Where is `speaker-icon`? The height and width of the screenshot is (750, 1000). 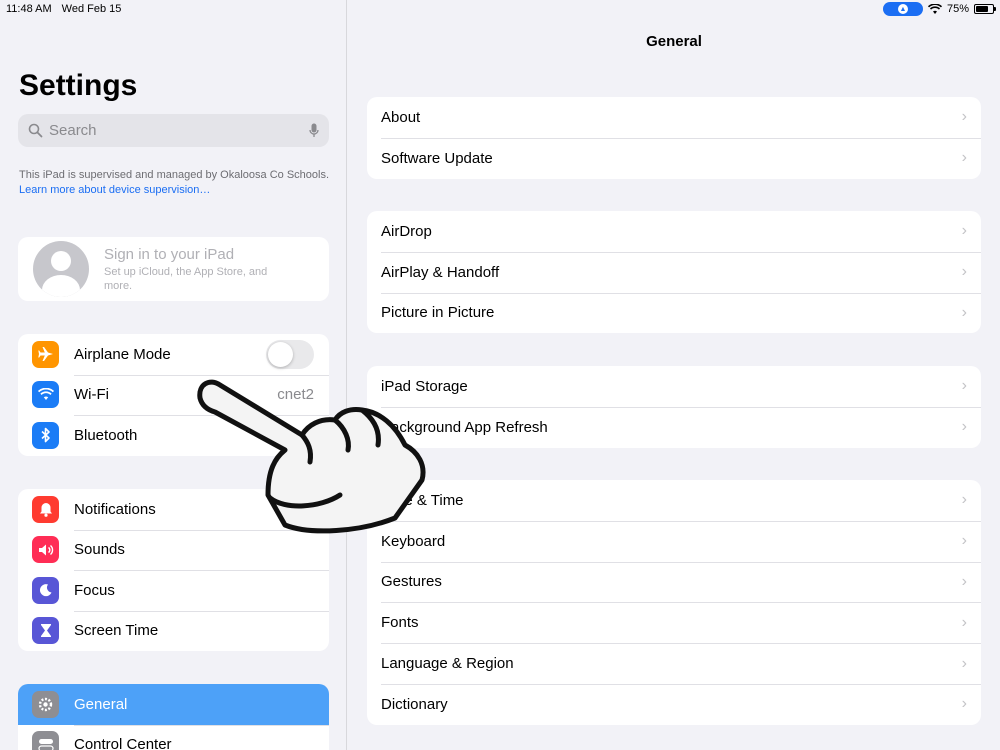 speaker-icon is located at coordinates (45, 550).